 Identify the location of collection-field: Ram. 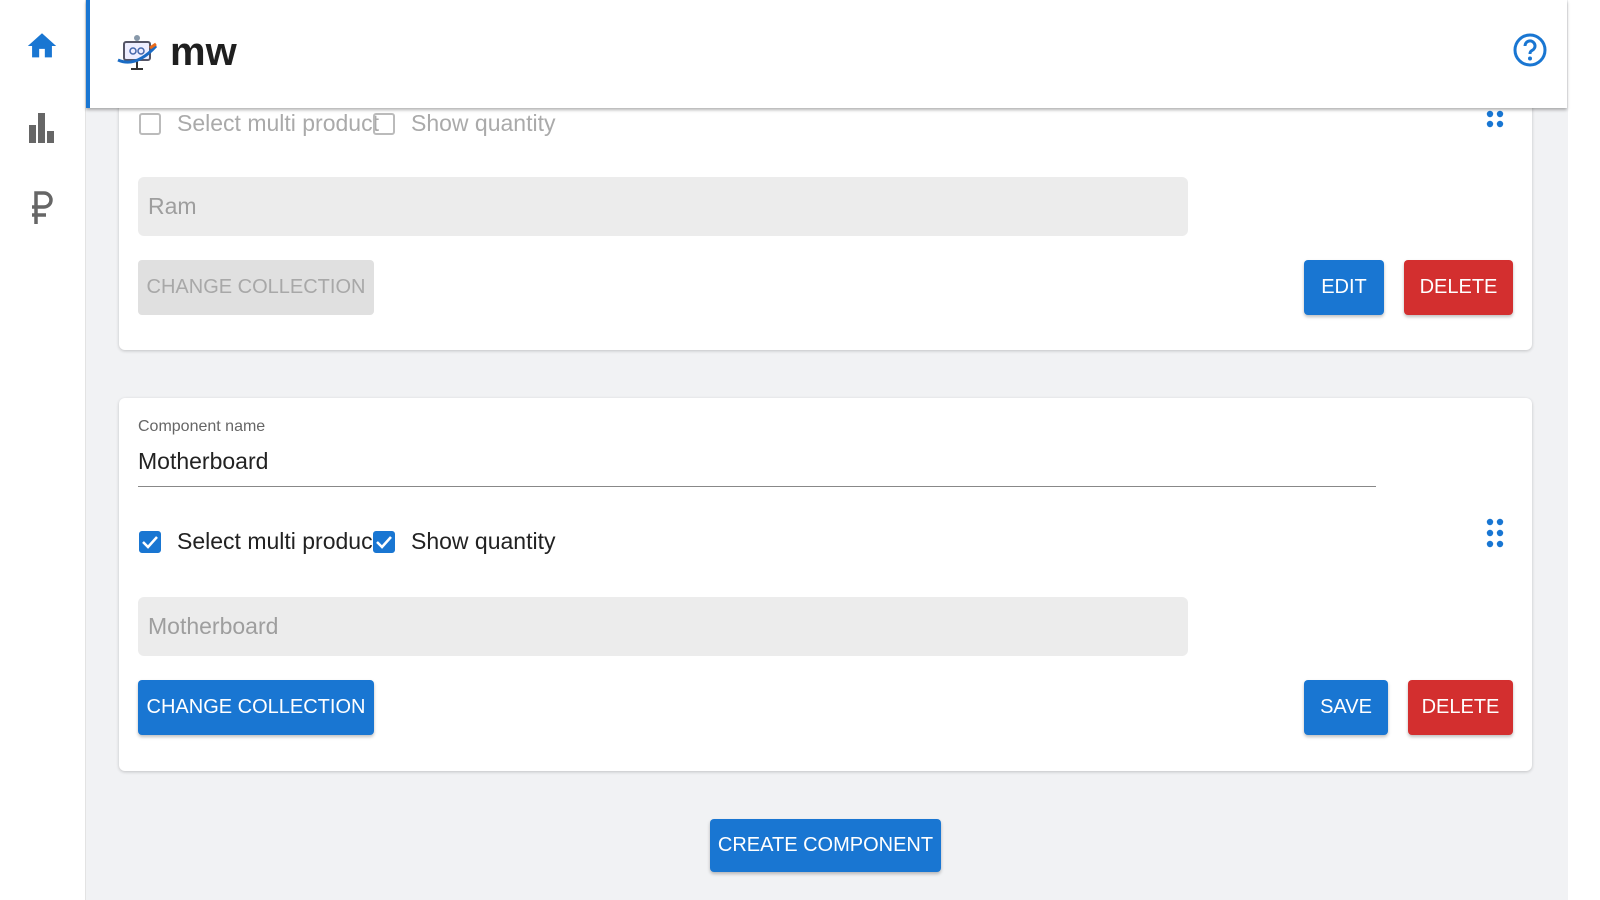
(663, 206).